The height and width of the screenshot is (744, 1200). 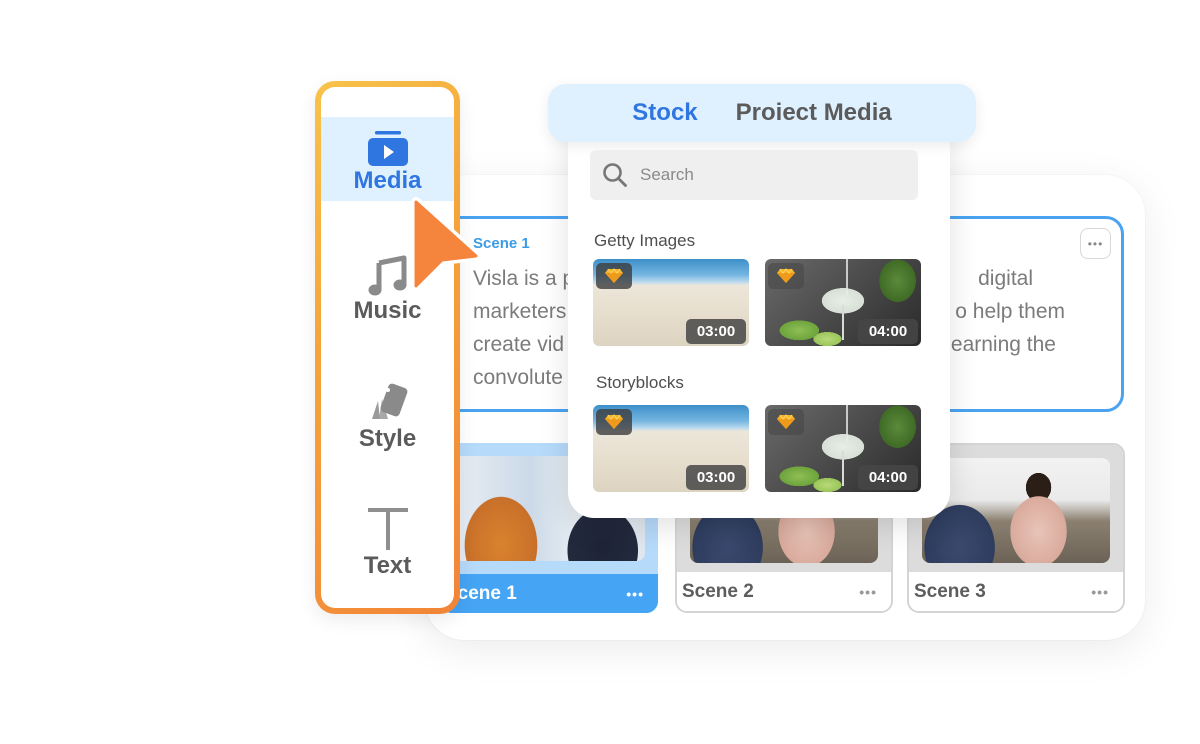 I want to click on cursor-pointer-icon, so click(x=446, y=244).